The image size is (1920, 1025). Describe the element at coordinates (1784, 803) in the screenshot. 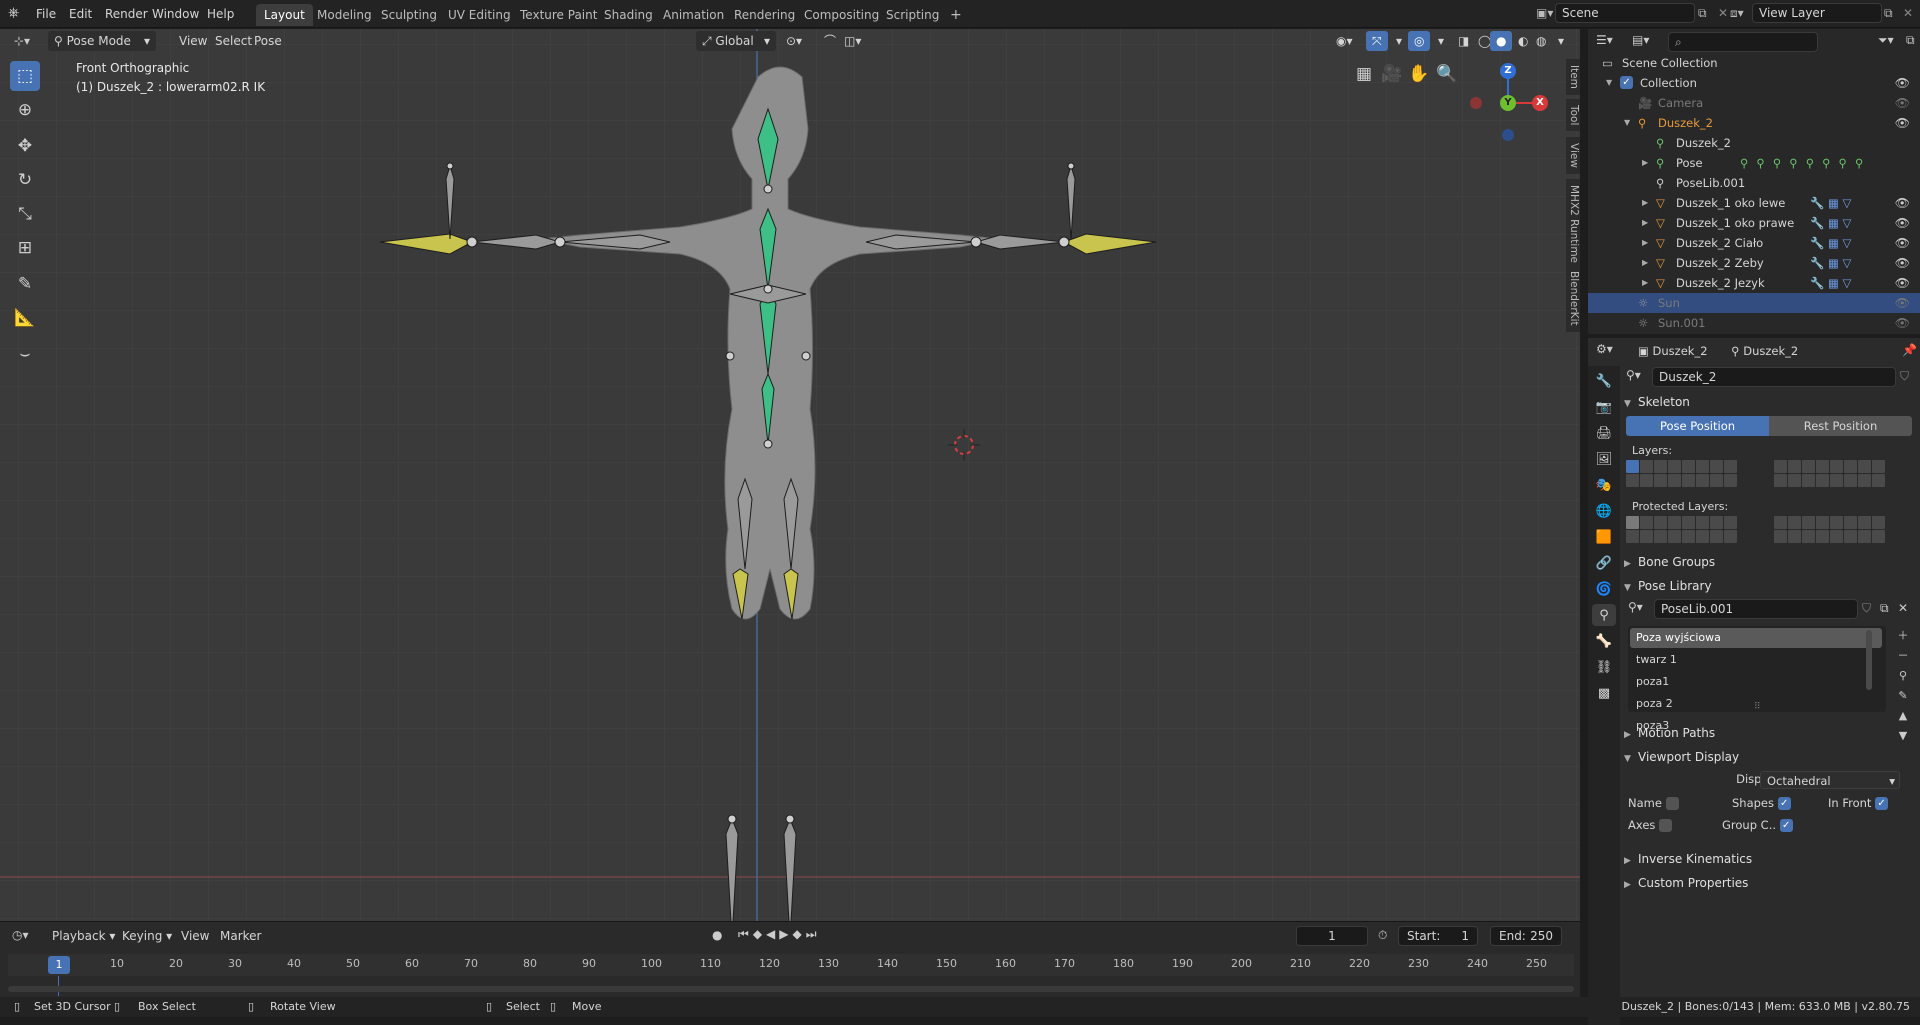

I see `shapes-checkbox: ✓` at that location.